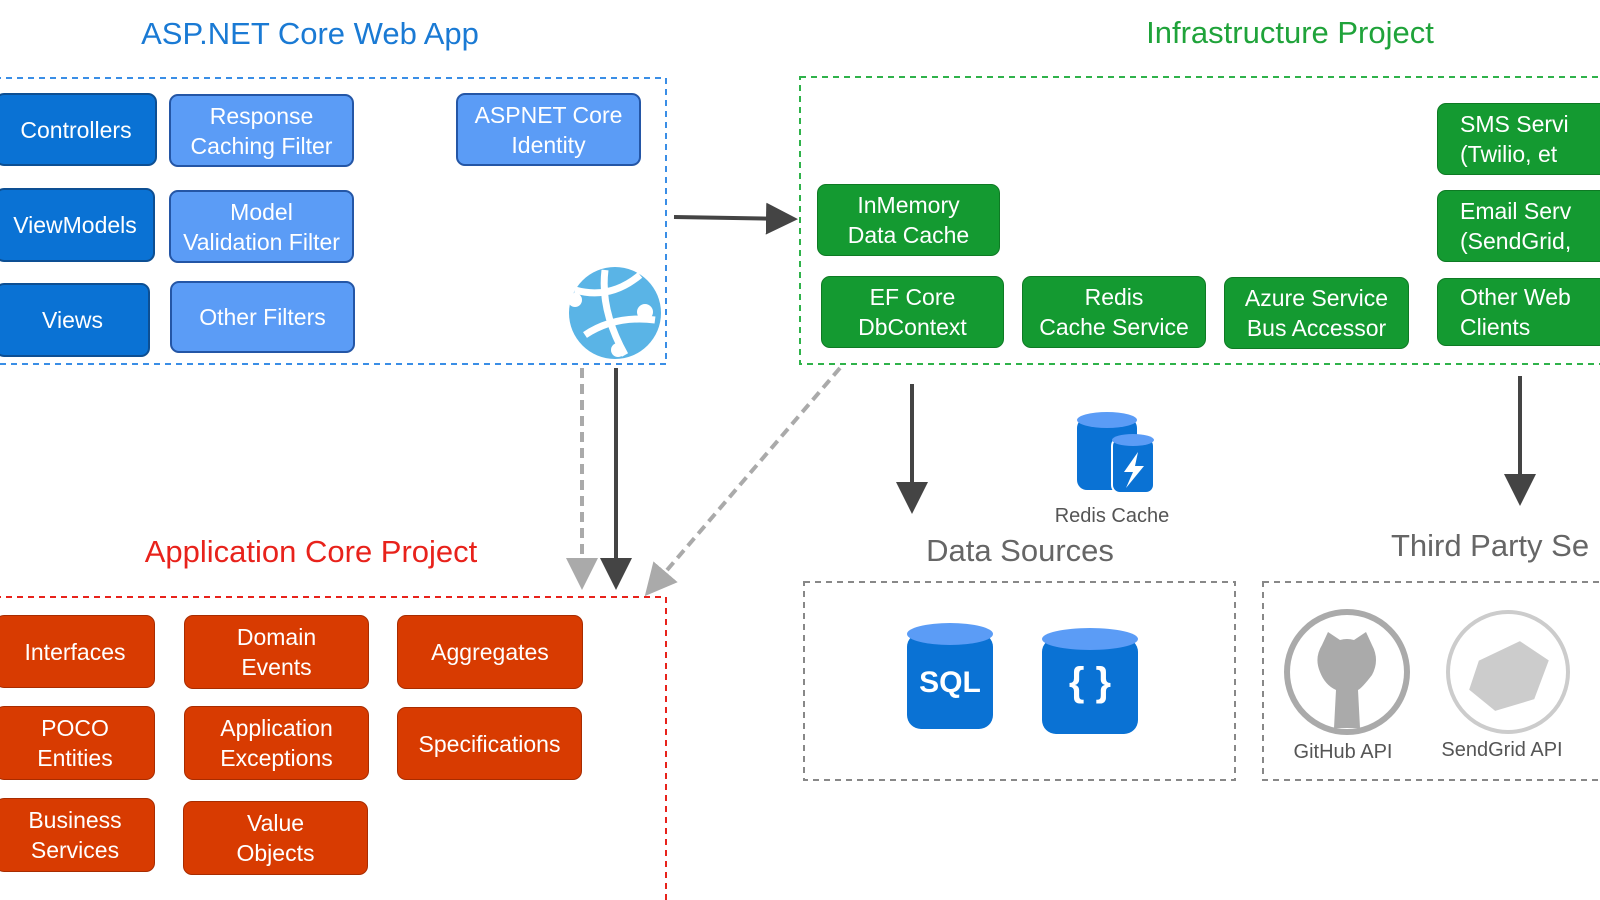  What do you see at coordinates (275, 838) in the screenshot?
I see `value-objects-box: Value Objects` at bounding box center [275, 838].